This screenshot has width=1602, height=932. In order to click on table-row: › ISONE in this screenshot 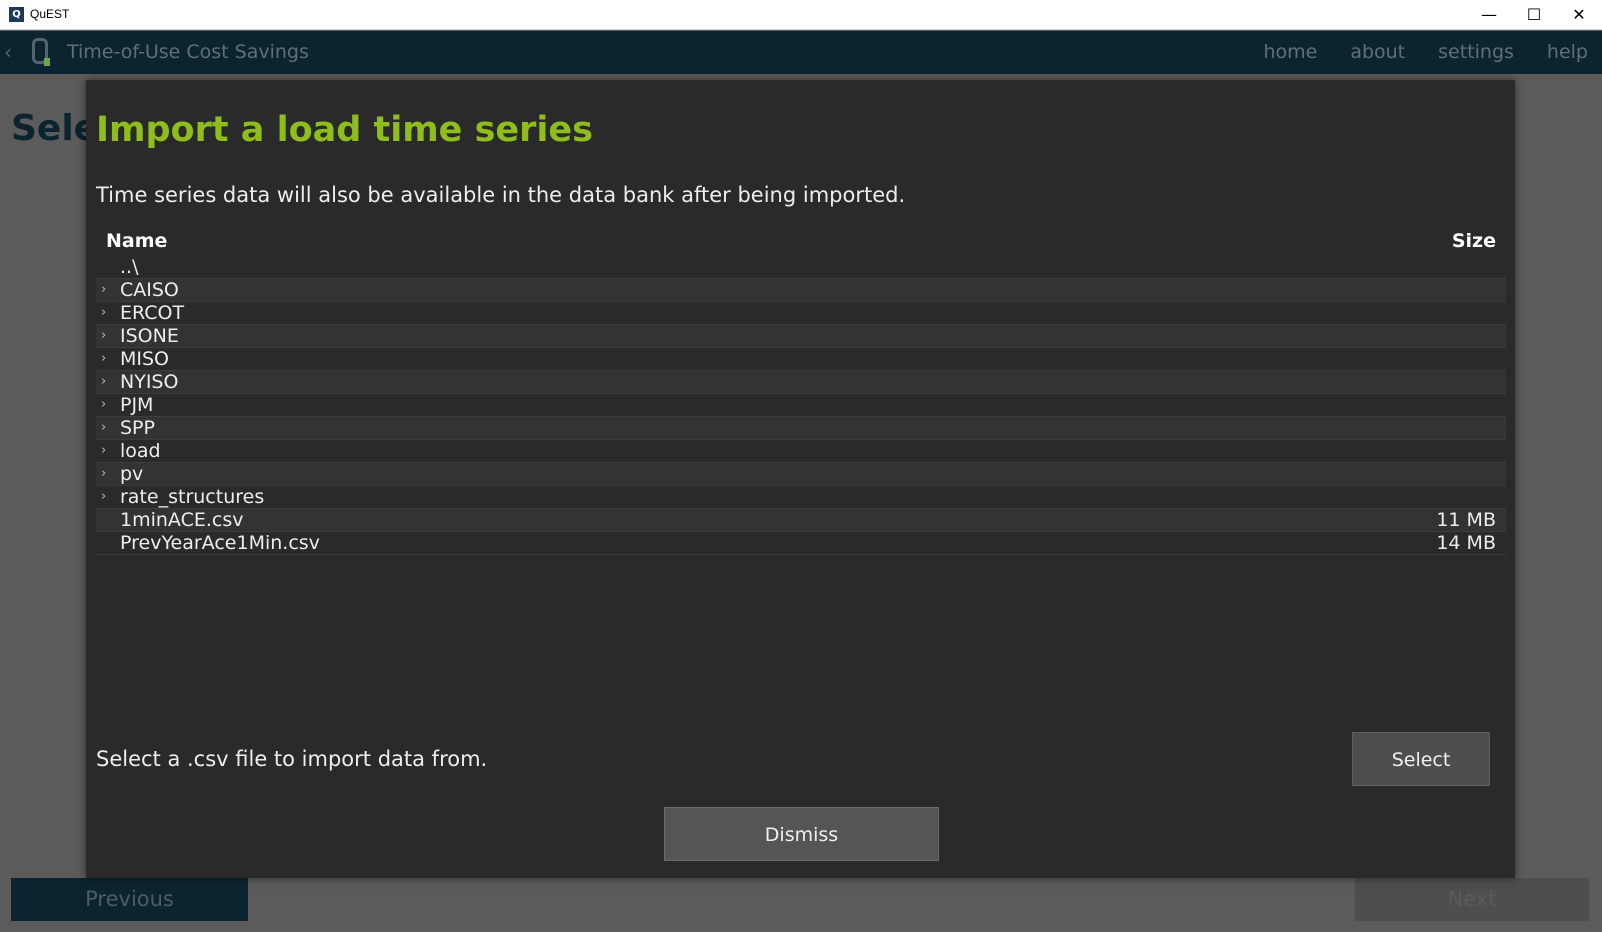, I will do `click(801, 336)`.